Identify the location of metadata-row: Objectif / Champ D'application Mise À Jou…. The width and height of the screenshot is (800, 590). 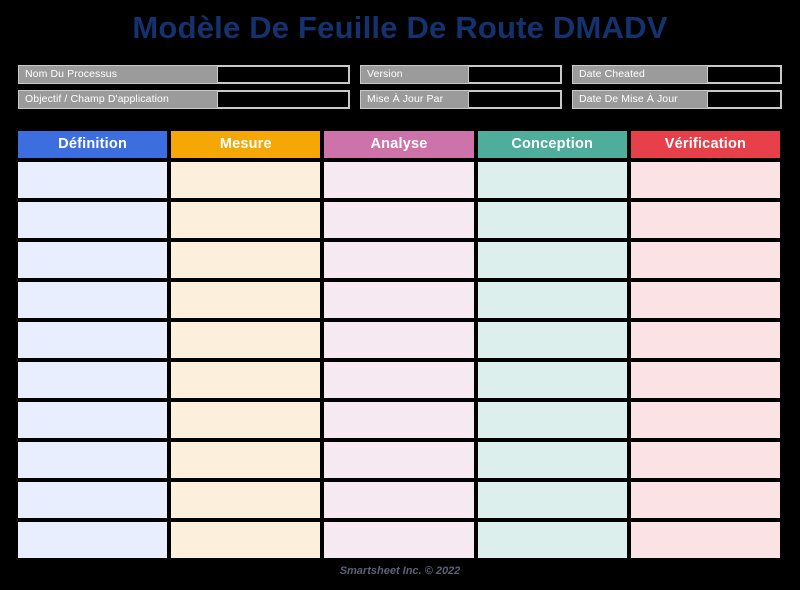
(400, 99).